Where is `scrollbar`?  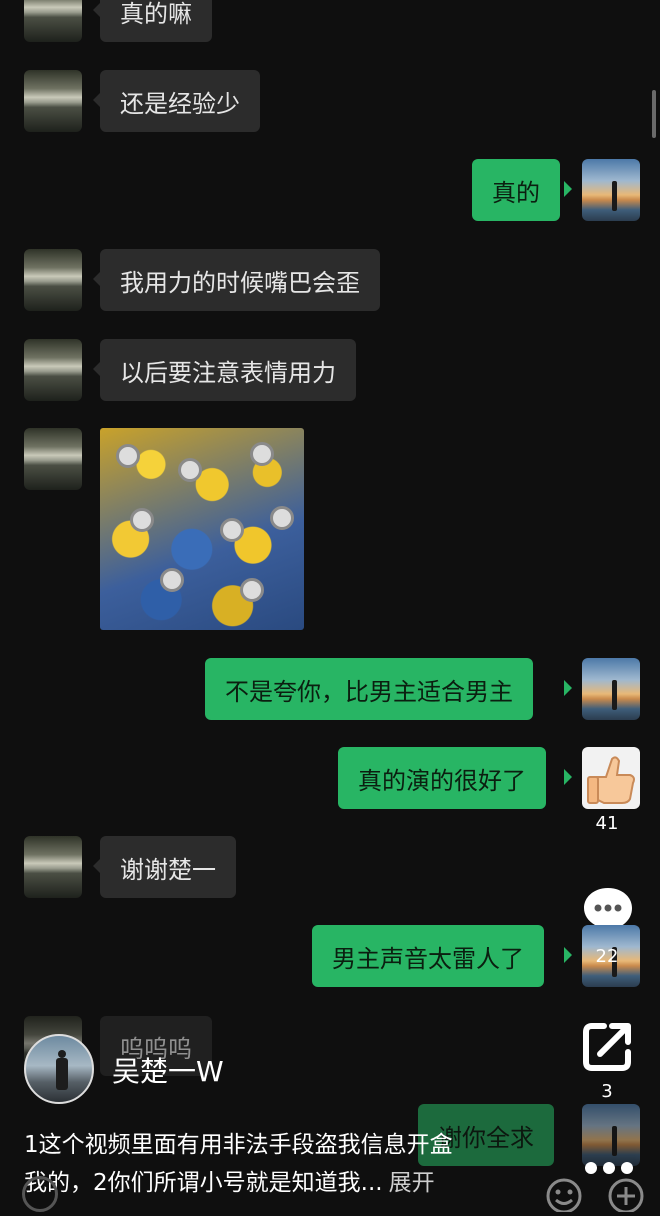 scrollbar is located at coordinates (654, 114).